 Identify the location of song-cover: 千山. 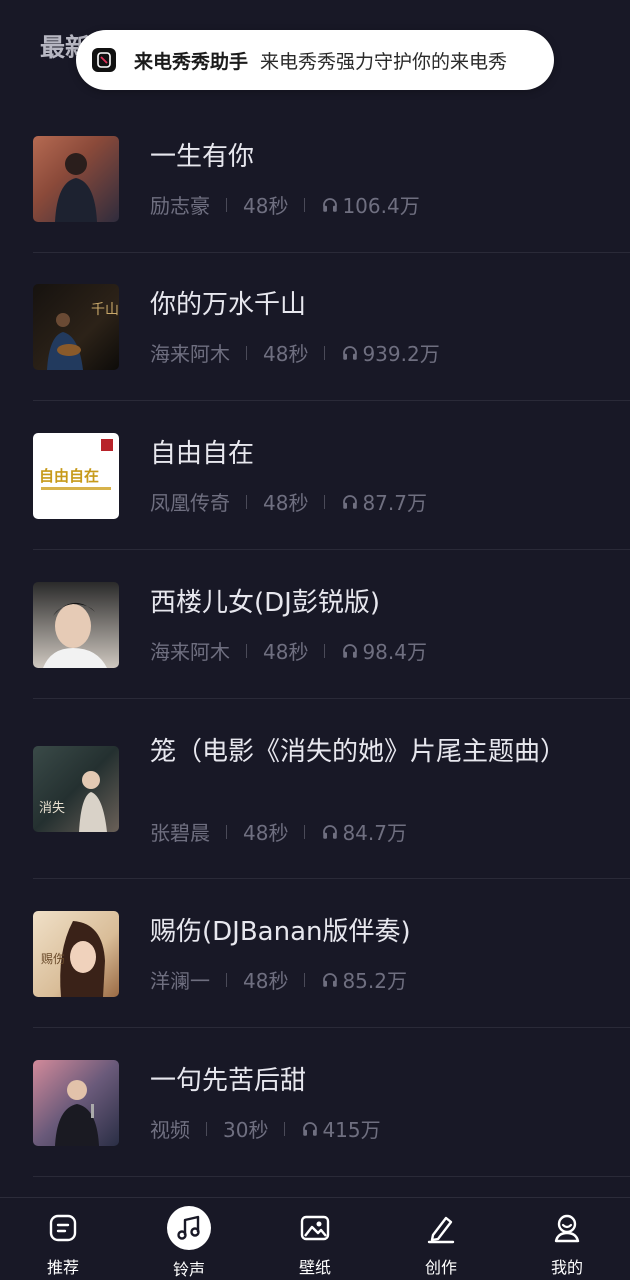
(76, 327).